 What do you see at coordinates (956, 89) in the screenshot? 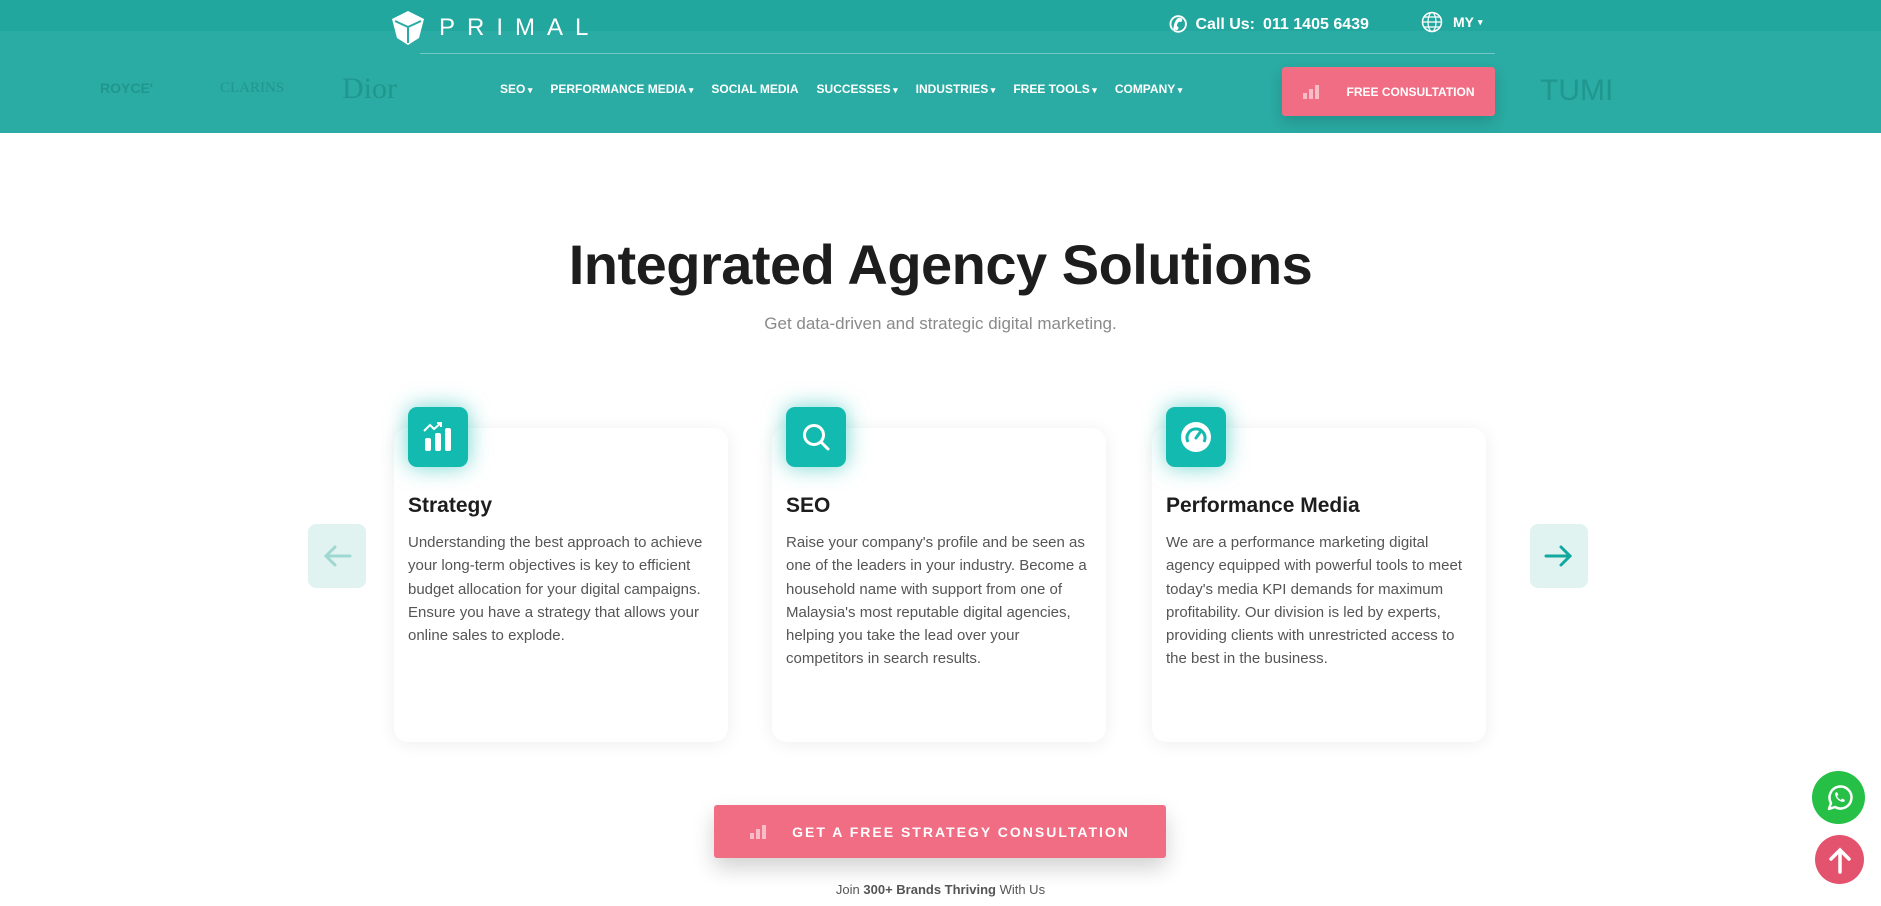
I see `nav-industries: INDUSTRIES` at bounding box center [956, 89].